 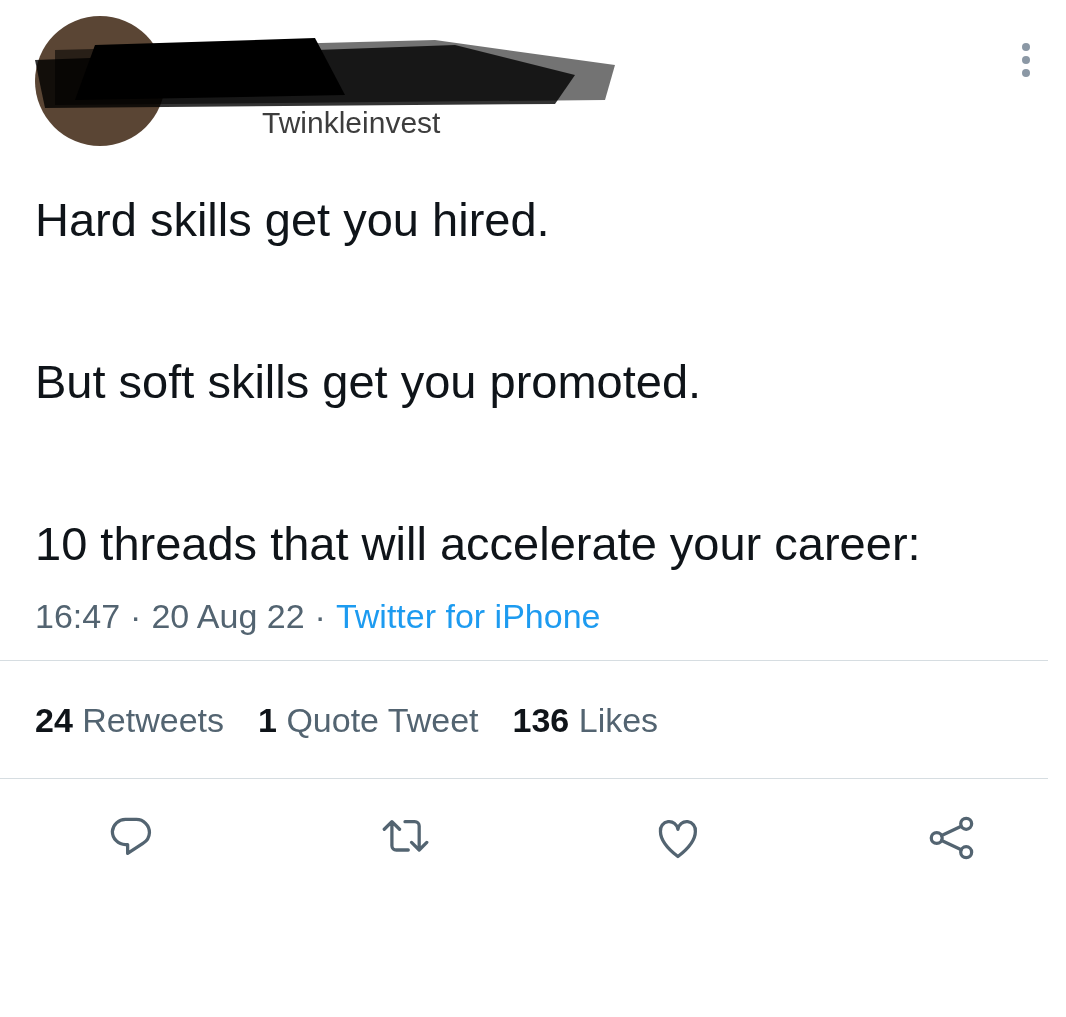 I want to click on engagement-stat: 136 Likes, so click(x=585, y=720).